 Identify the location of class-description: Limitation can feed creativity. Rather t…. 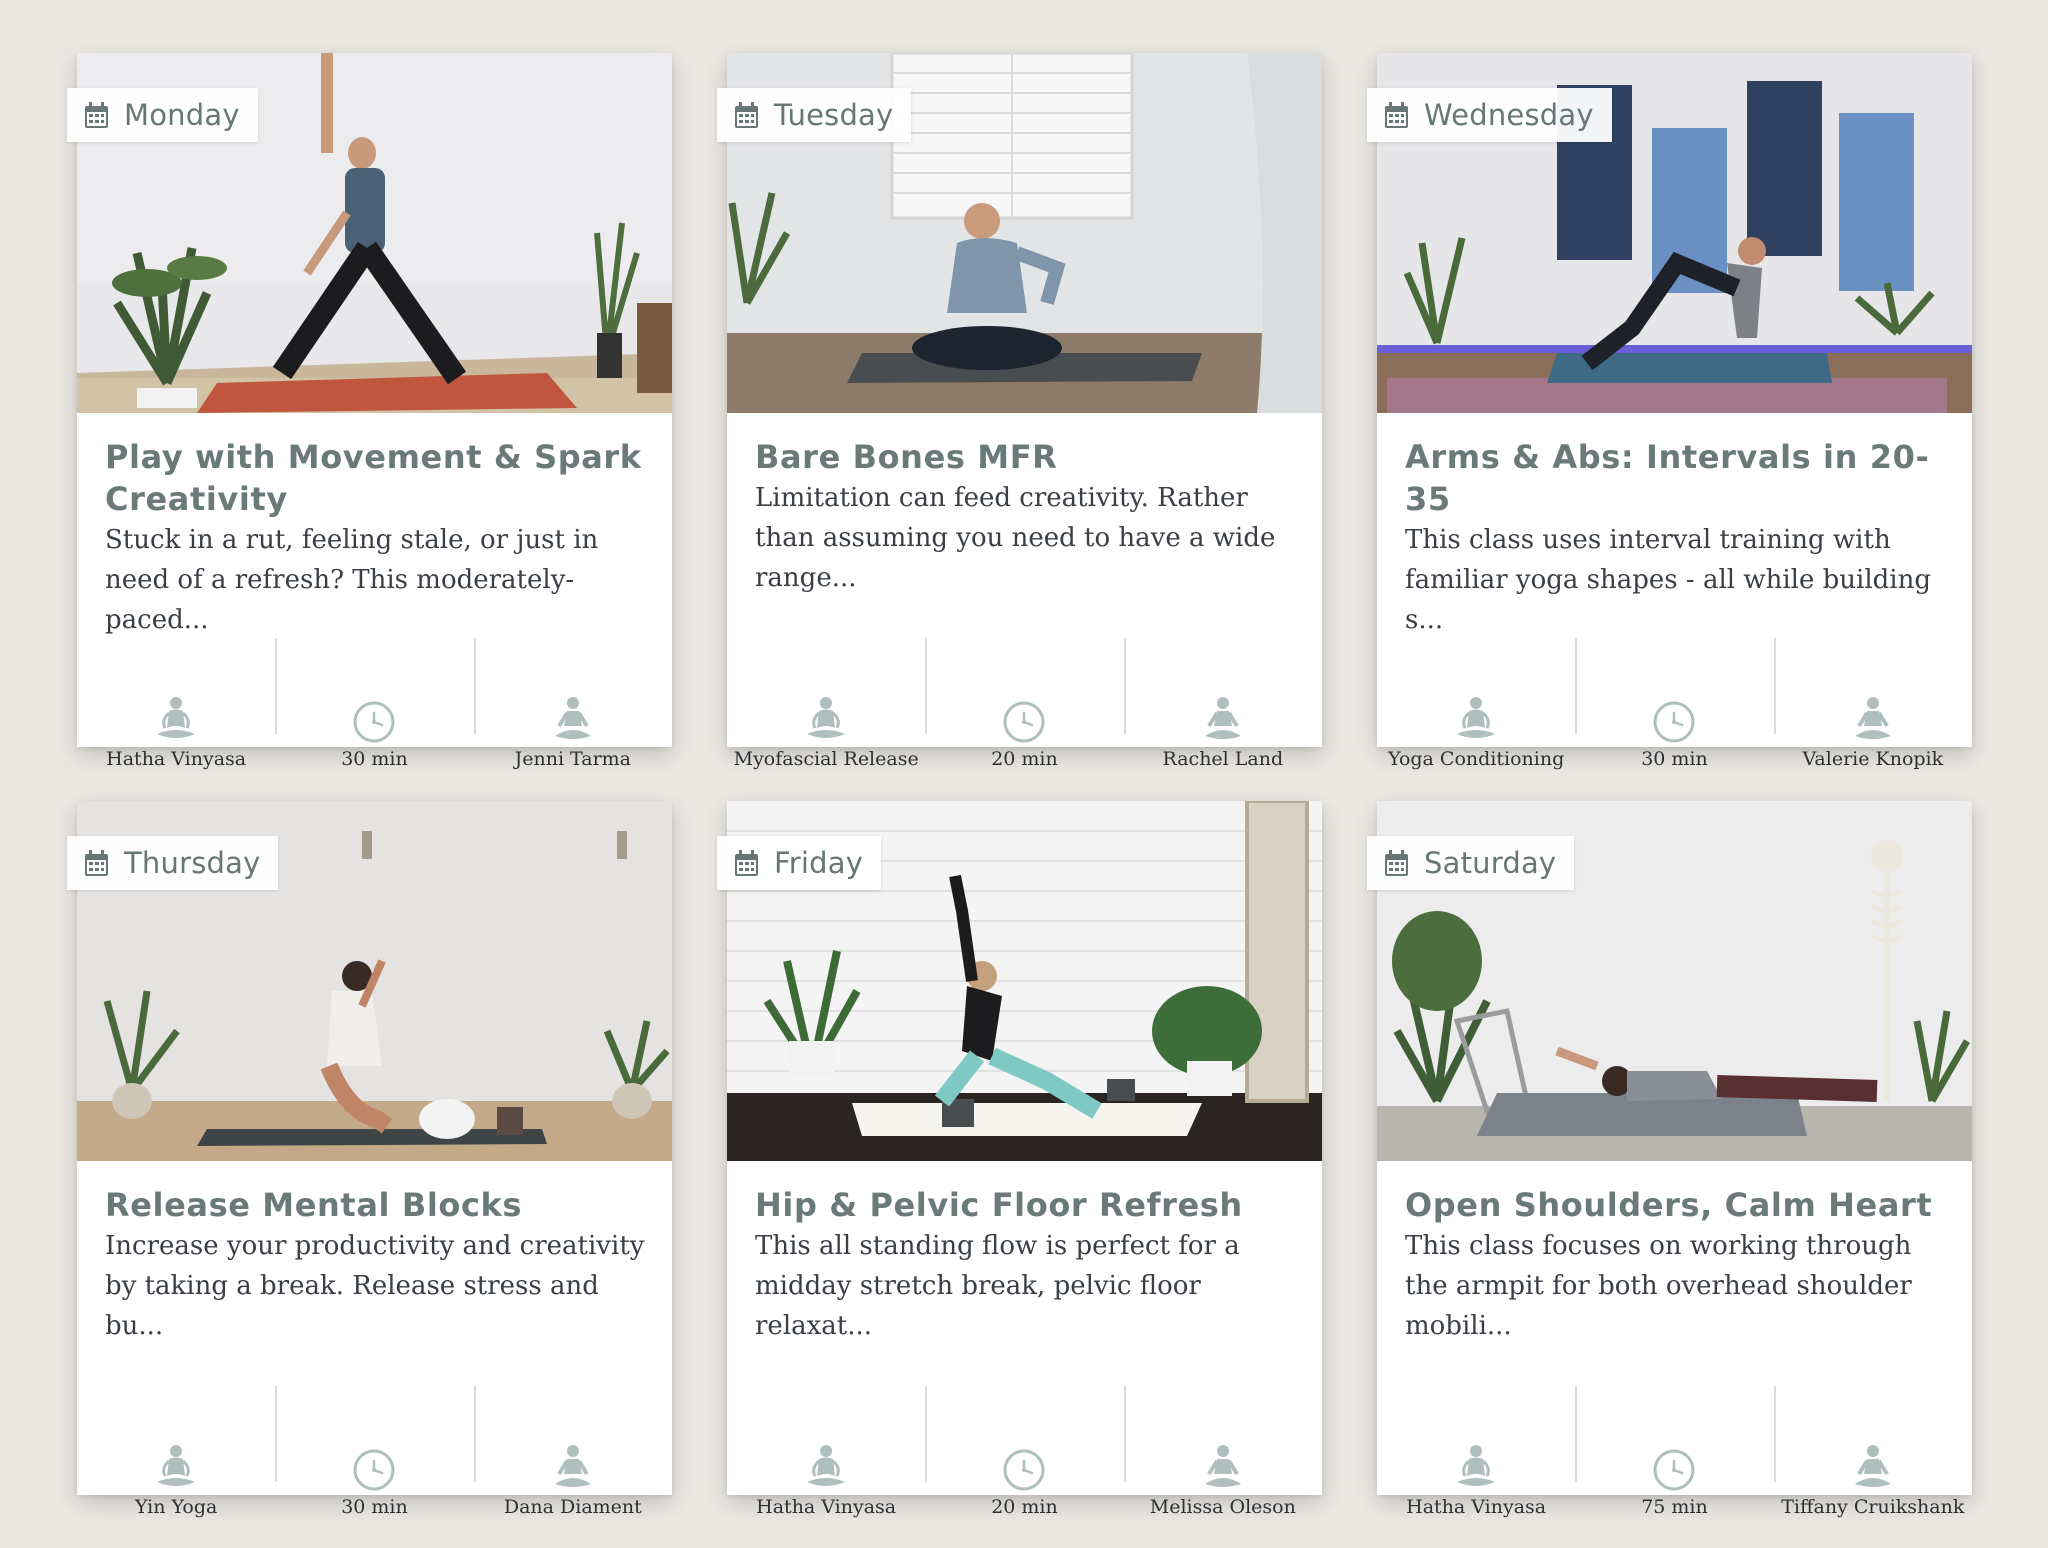
(1015, 538).